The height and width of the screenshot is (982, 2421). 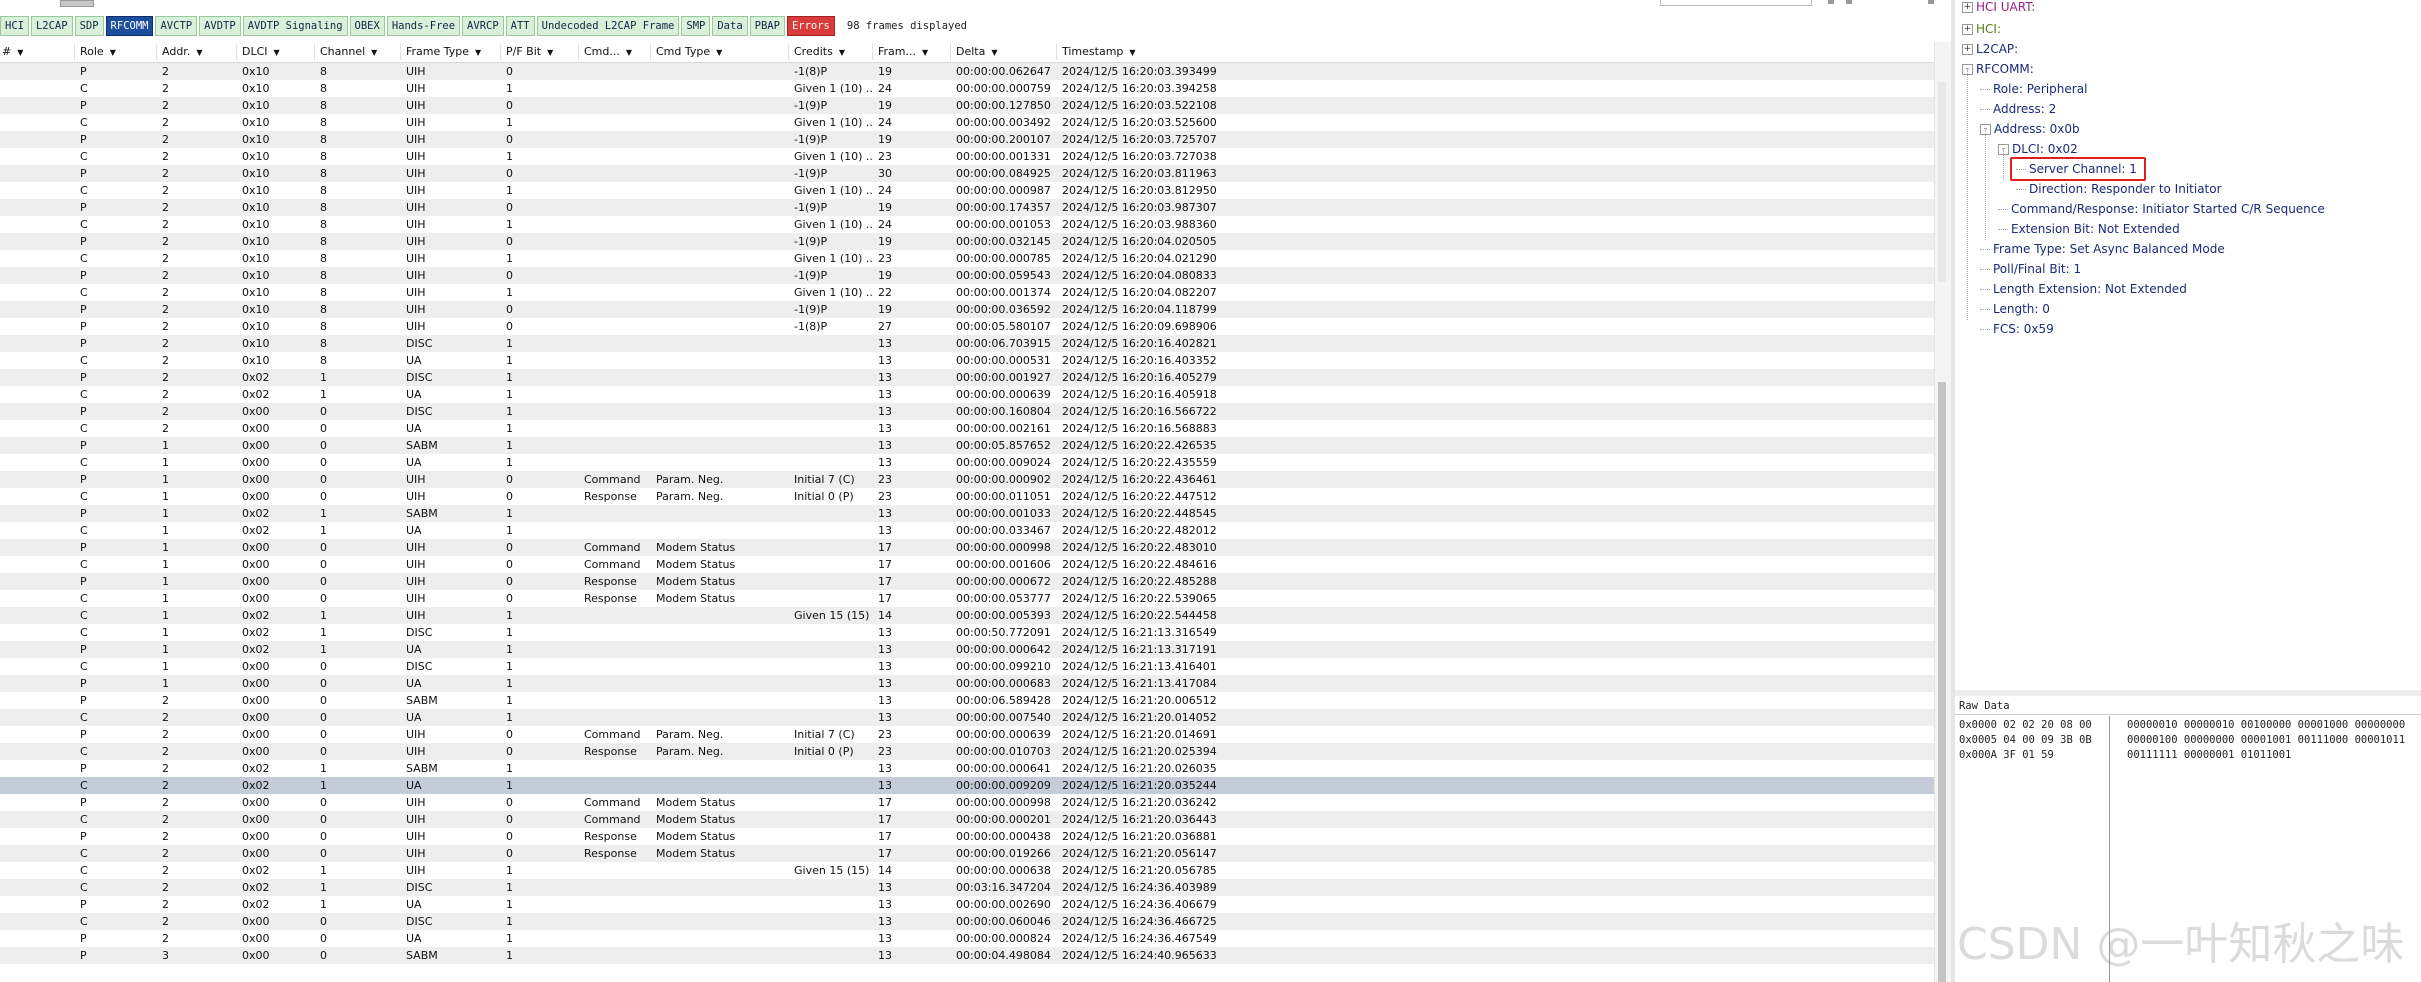 I want to click on scrollbar-thumb, so click(x=1942, y=682).